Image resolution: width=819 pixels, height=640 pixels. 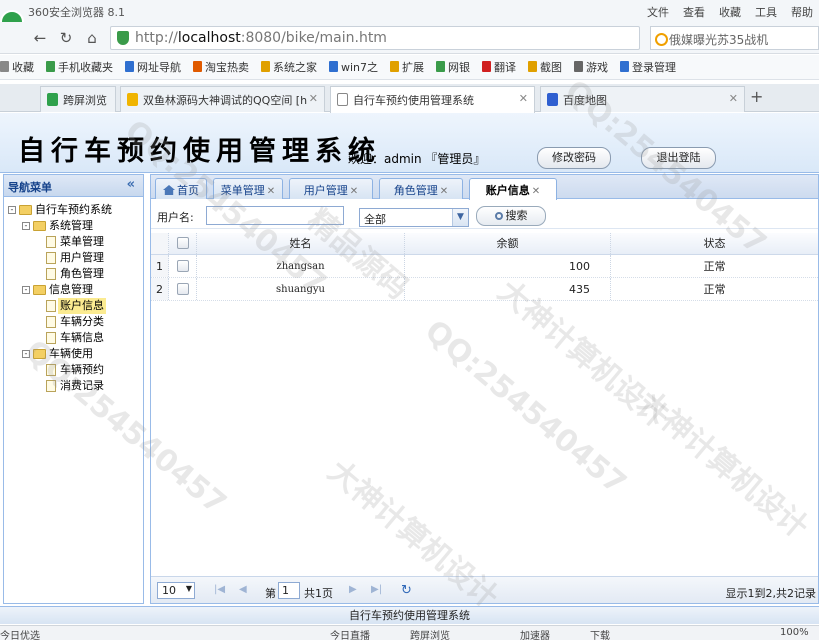 I want to click on tab-role-management: 角色管理 ✕, so click(x=421, y=188).